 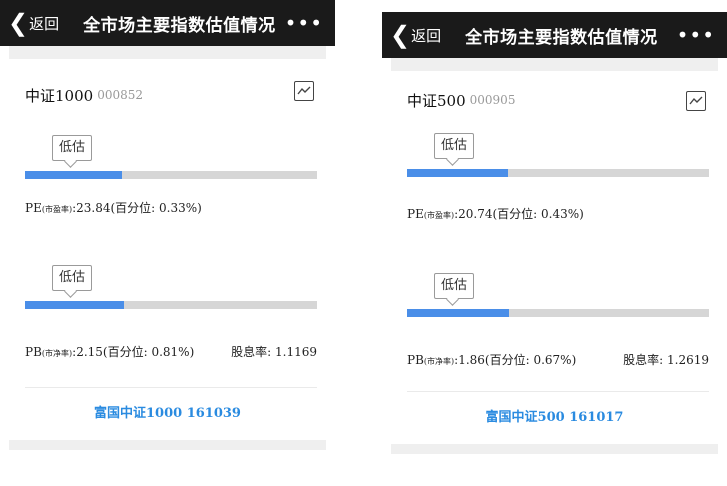 What do you see at coordinates (554, 100) in the screenshot?
I see `index-header: 中证500 000905` at bounding box center [554, 100].